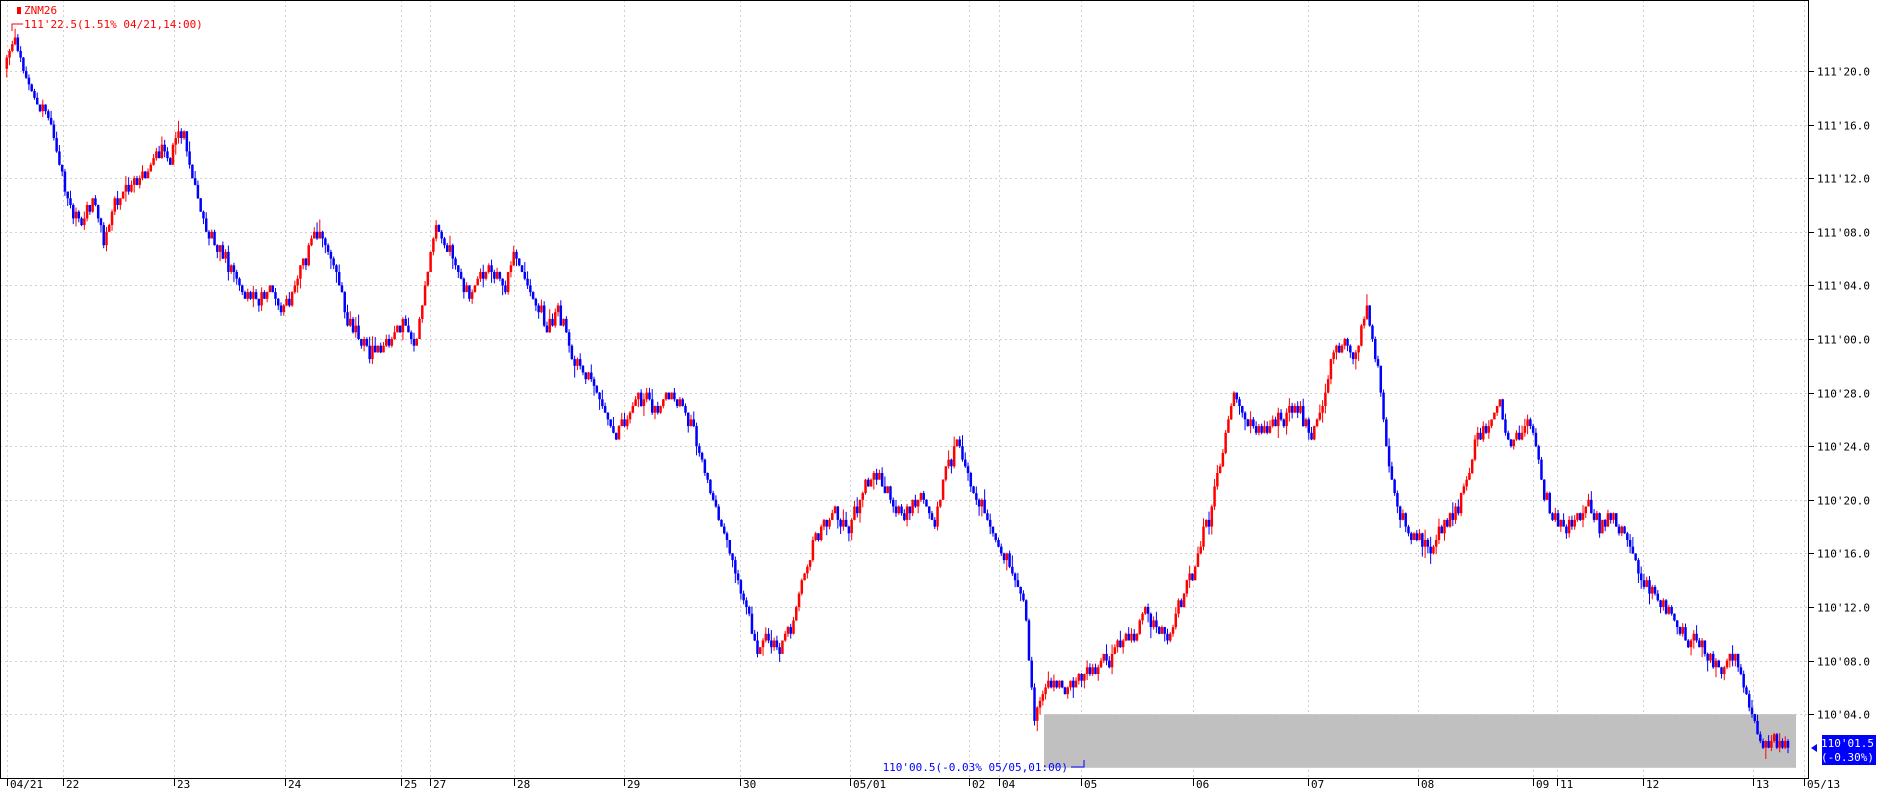  What do you see at coordinates (1843, 501) in the screenshot?
I see `y-tick-label: 110'20.0` at bounding box center [1843, 501].